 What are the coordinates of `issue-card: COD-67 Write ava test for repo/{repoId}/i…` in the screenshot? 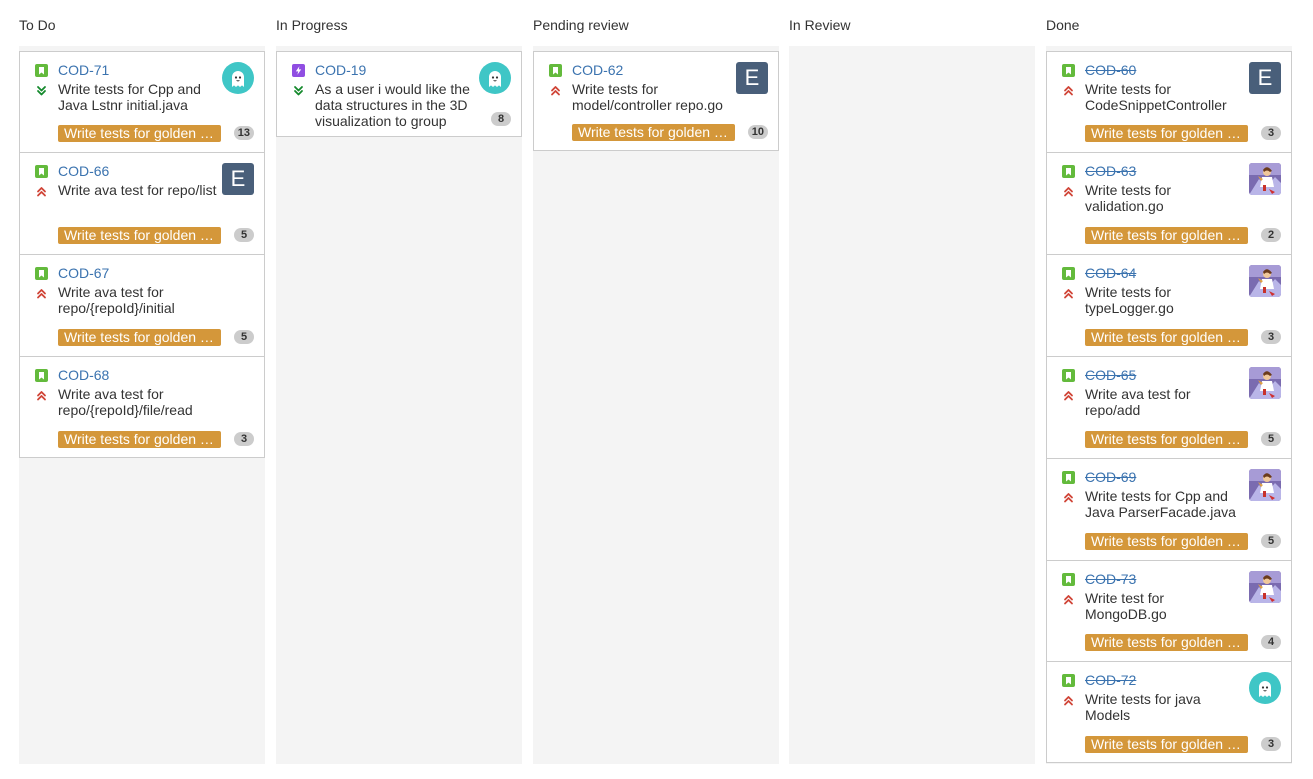 It's located at (142, 305).